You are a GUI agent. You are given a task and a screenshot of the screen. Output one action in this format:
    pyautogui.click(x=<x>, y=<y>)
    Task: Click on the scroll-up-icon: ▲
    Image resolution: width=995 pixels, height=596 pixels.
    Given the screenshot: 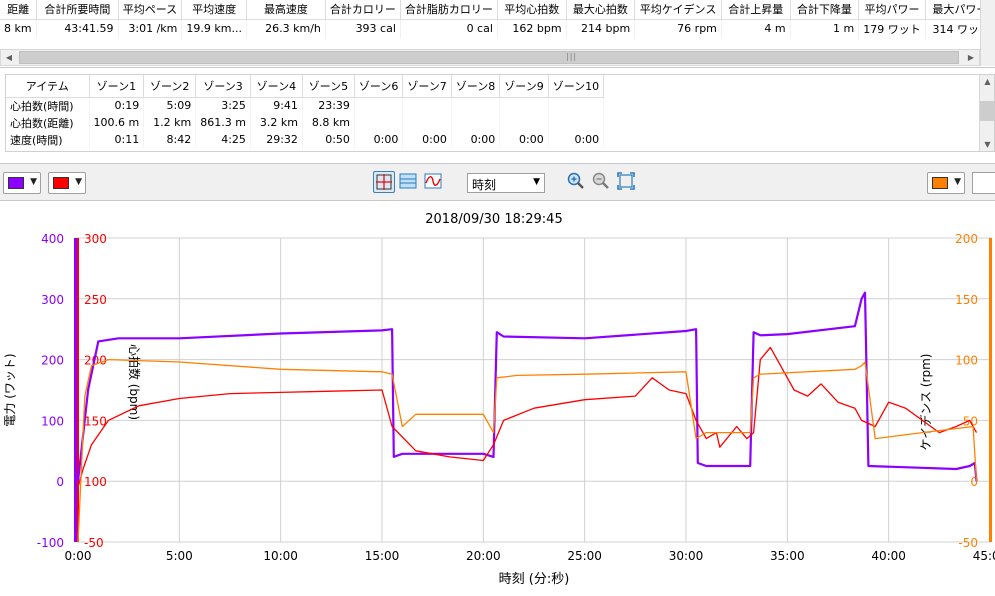 What is the action you would take?
    pyautogui.click(x=987, y=81)
    